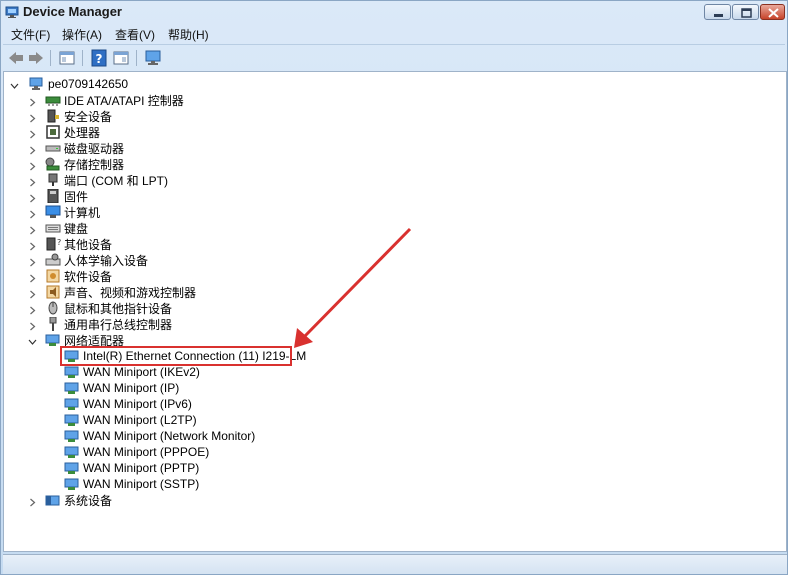 The width and height of the screenshot is (788, 575). Describe the element at coordinates (745, 12) in the screenshot. I see `maximize-button` at that location.